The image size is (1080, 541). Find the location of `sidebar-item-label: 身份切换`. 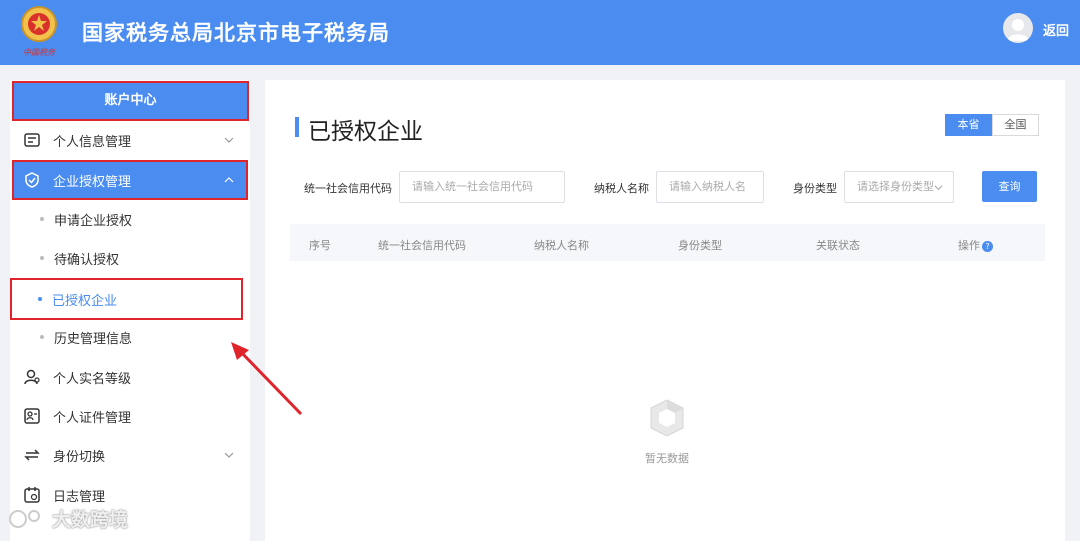

sidebar-item-label: 身份切换 is located at coordinates (79, 457).